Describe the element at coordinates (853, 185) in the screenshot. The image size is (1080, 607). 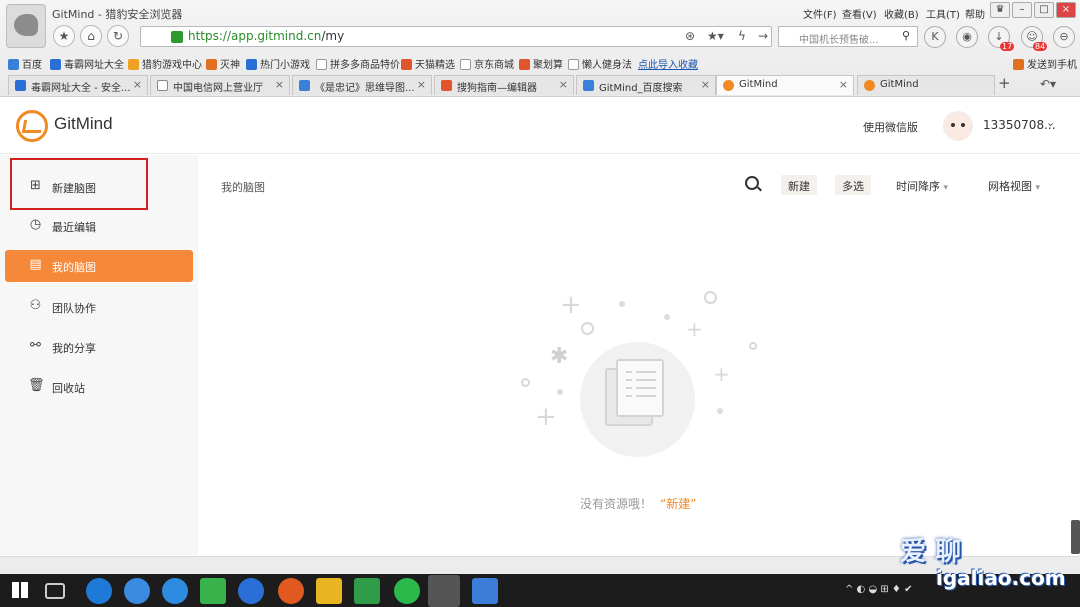
I see `multi-select-button: 多选` at that location.